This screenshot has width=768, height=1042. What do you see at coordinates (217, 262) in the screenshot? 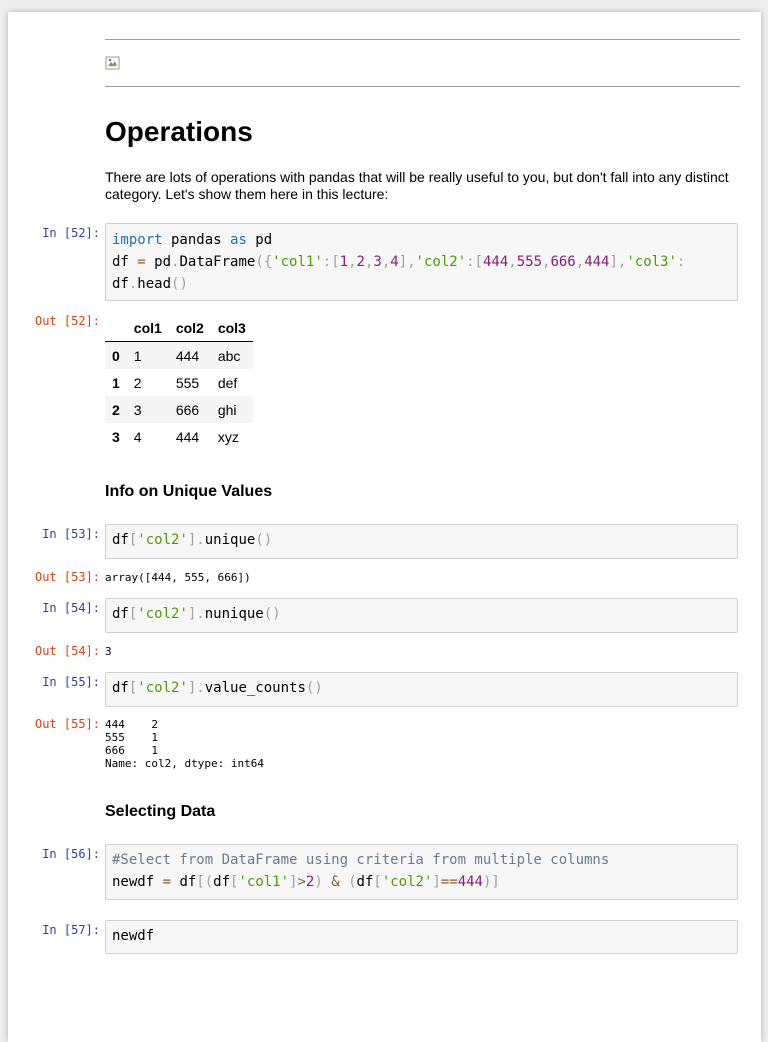
I see `code-token: DataFrame` at bounding box center [217, 262].